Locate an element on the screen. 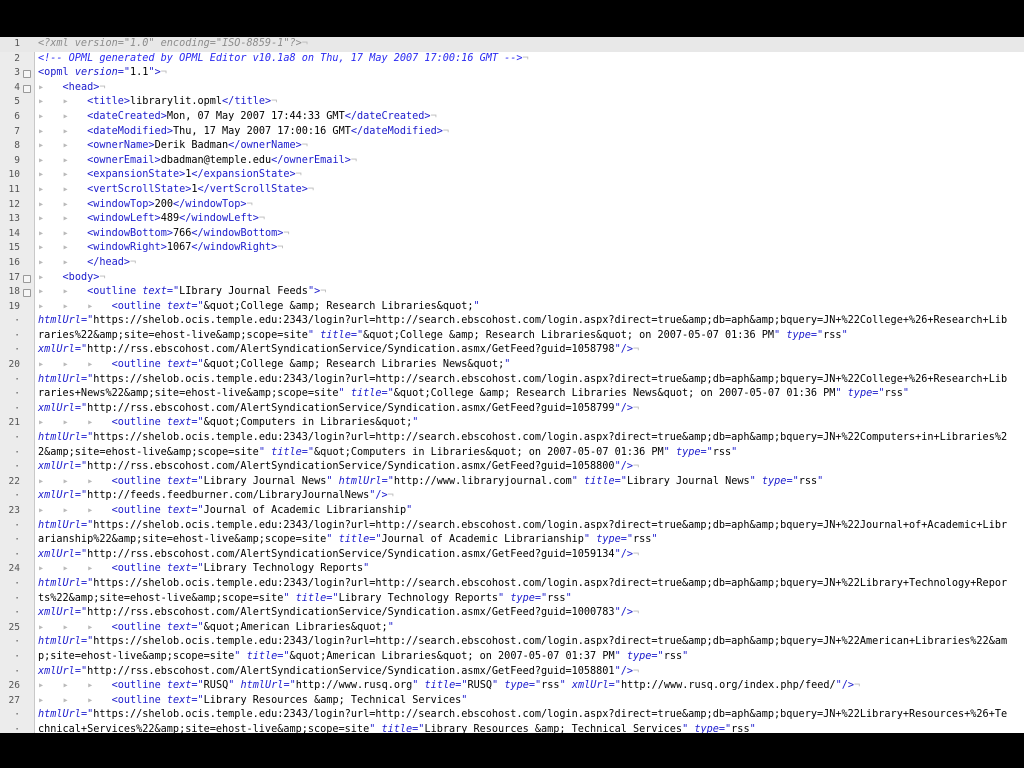 This screenshot has width=1024, height=768. token-tag: </ownerEmail> is located at coordinates (311, 160).